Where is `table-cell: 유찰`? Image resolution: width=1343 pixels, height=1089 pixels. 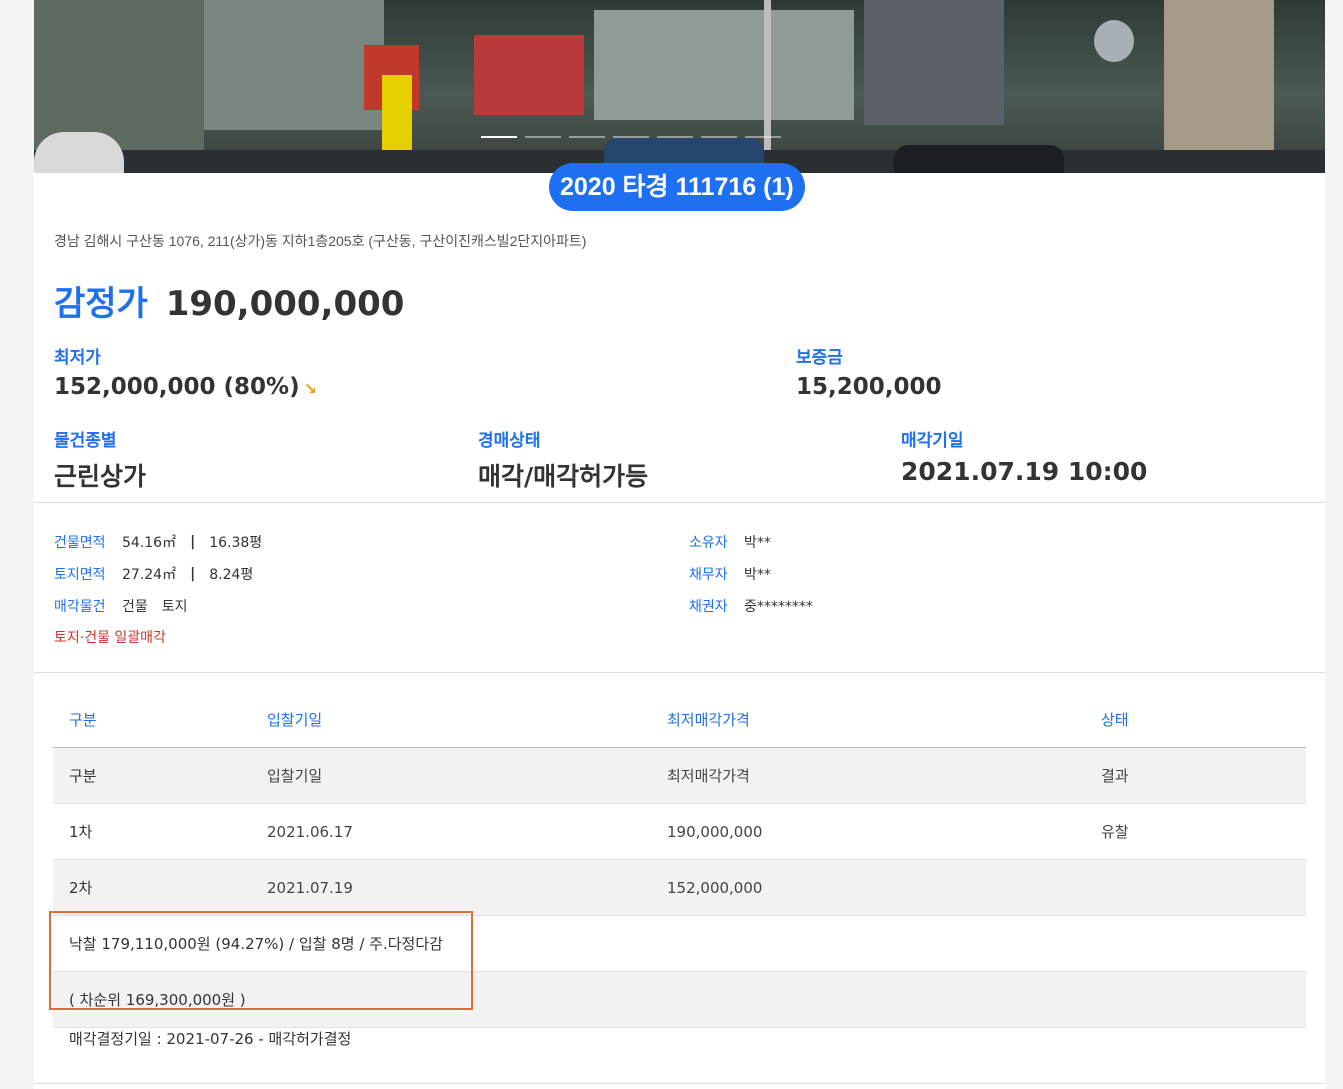
table-cell: 유찰 is located at coordinates (1203, 831).